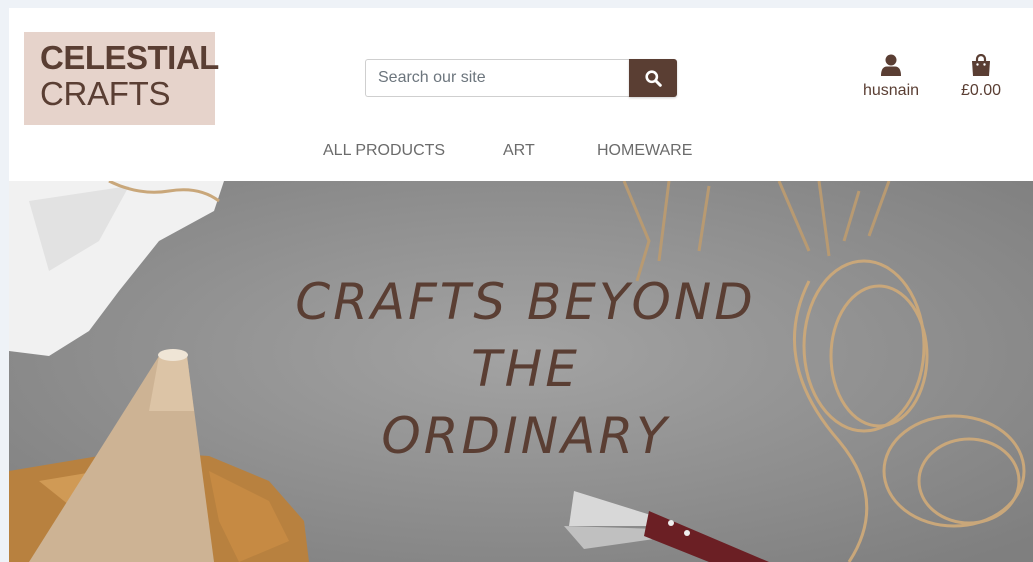 This screenshot has height=562, width=1033. What do you see at coordinates (644, 151) in the screenshot?
I see `nav-homeware: HOMEWARE` at bounding box center [644, 151].